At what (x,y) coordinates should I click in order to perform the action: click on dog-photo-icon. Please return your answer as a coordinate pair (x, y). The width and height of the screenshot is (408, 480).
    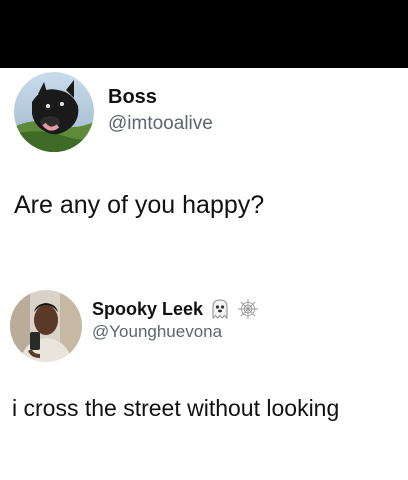
    Looking at the image, I should click on (54, 112).